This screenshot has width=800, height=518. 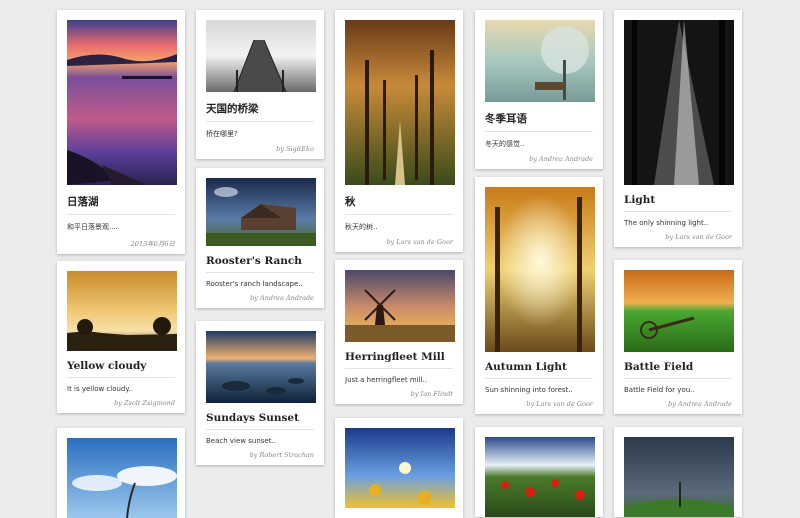 What do you see at coordinates (679, 102) in the screenshot?
I see `photo-light` at bounding box center [679, 102].